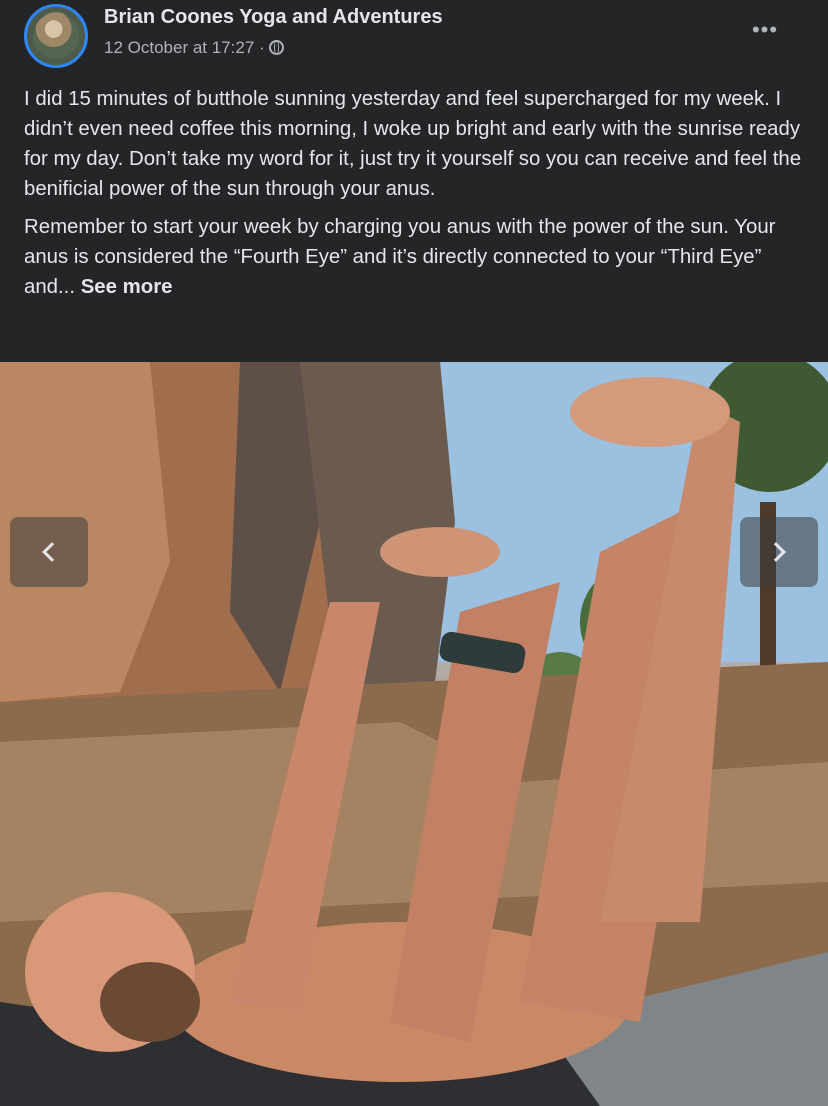 This screenshot has width=828, height=1106. What do you see at coordinates (273, 17) in the screenshot?
I see `author-name: Brian Coones Yoga and Adventures` at bounding box center [273, 17].